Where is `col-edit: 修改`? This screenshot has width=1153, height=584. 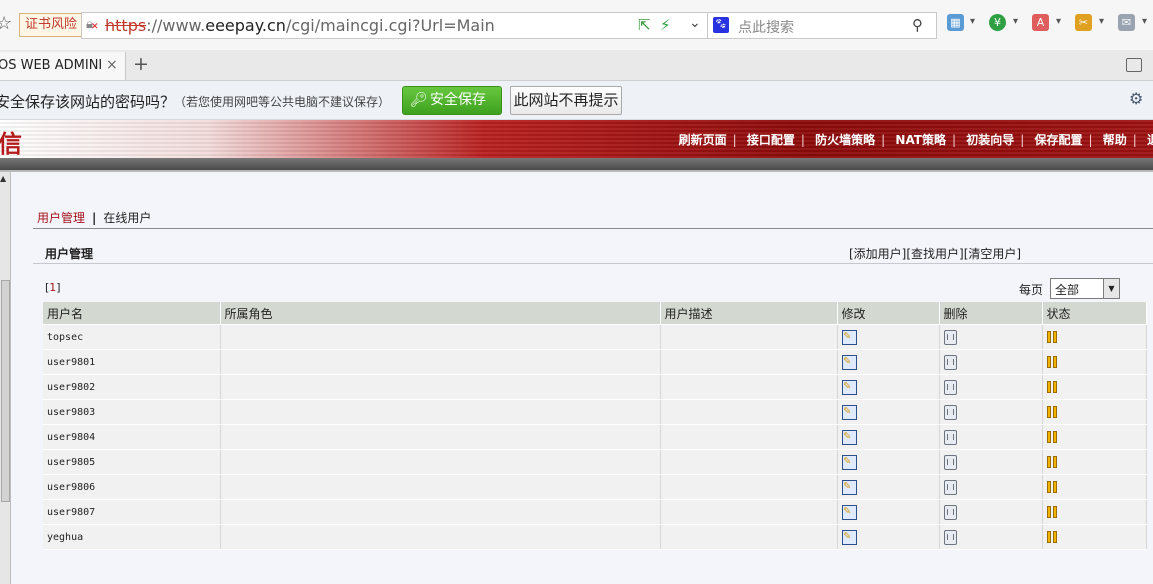
col-edit: 修改 is located at coordinates (888, 313).